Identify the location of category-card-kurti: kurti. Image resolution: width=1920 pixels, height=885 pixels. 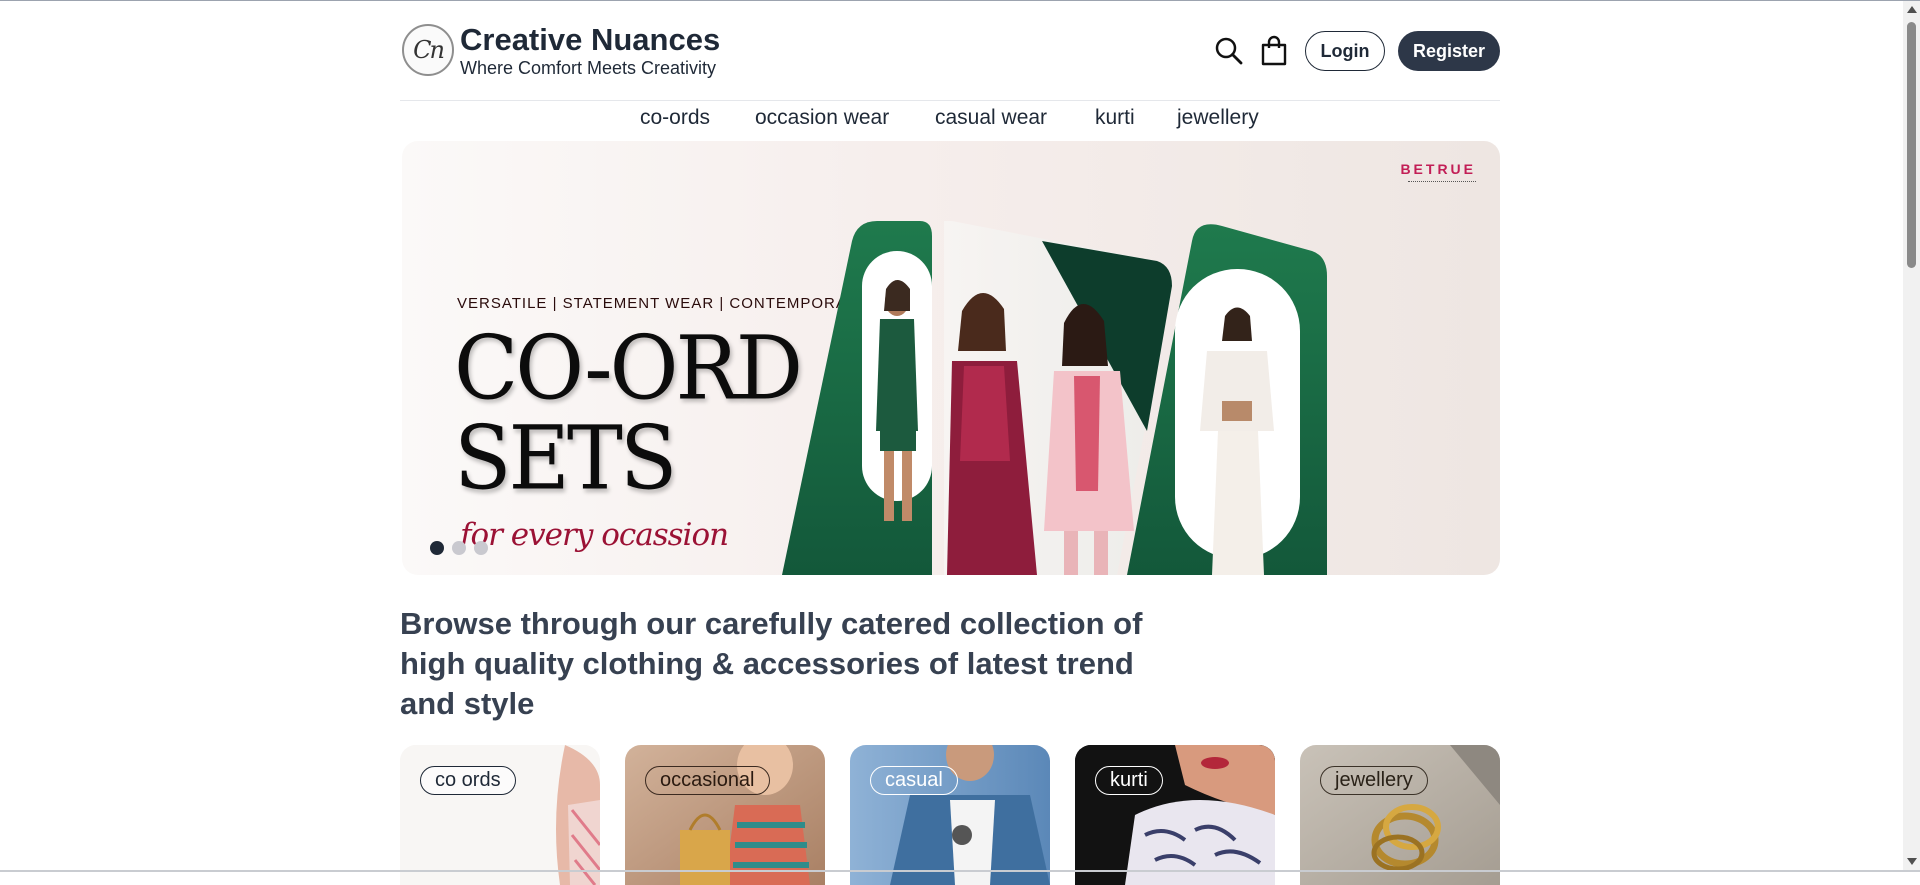
(1175, 815).